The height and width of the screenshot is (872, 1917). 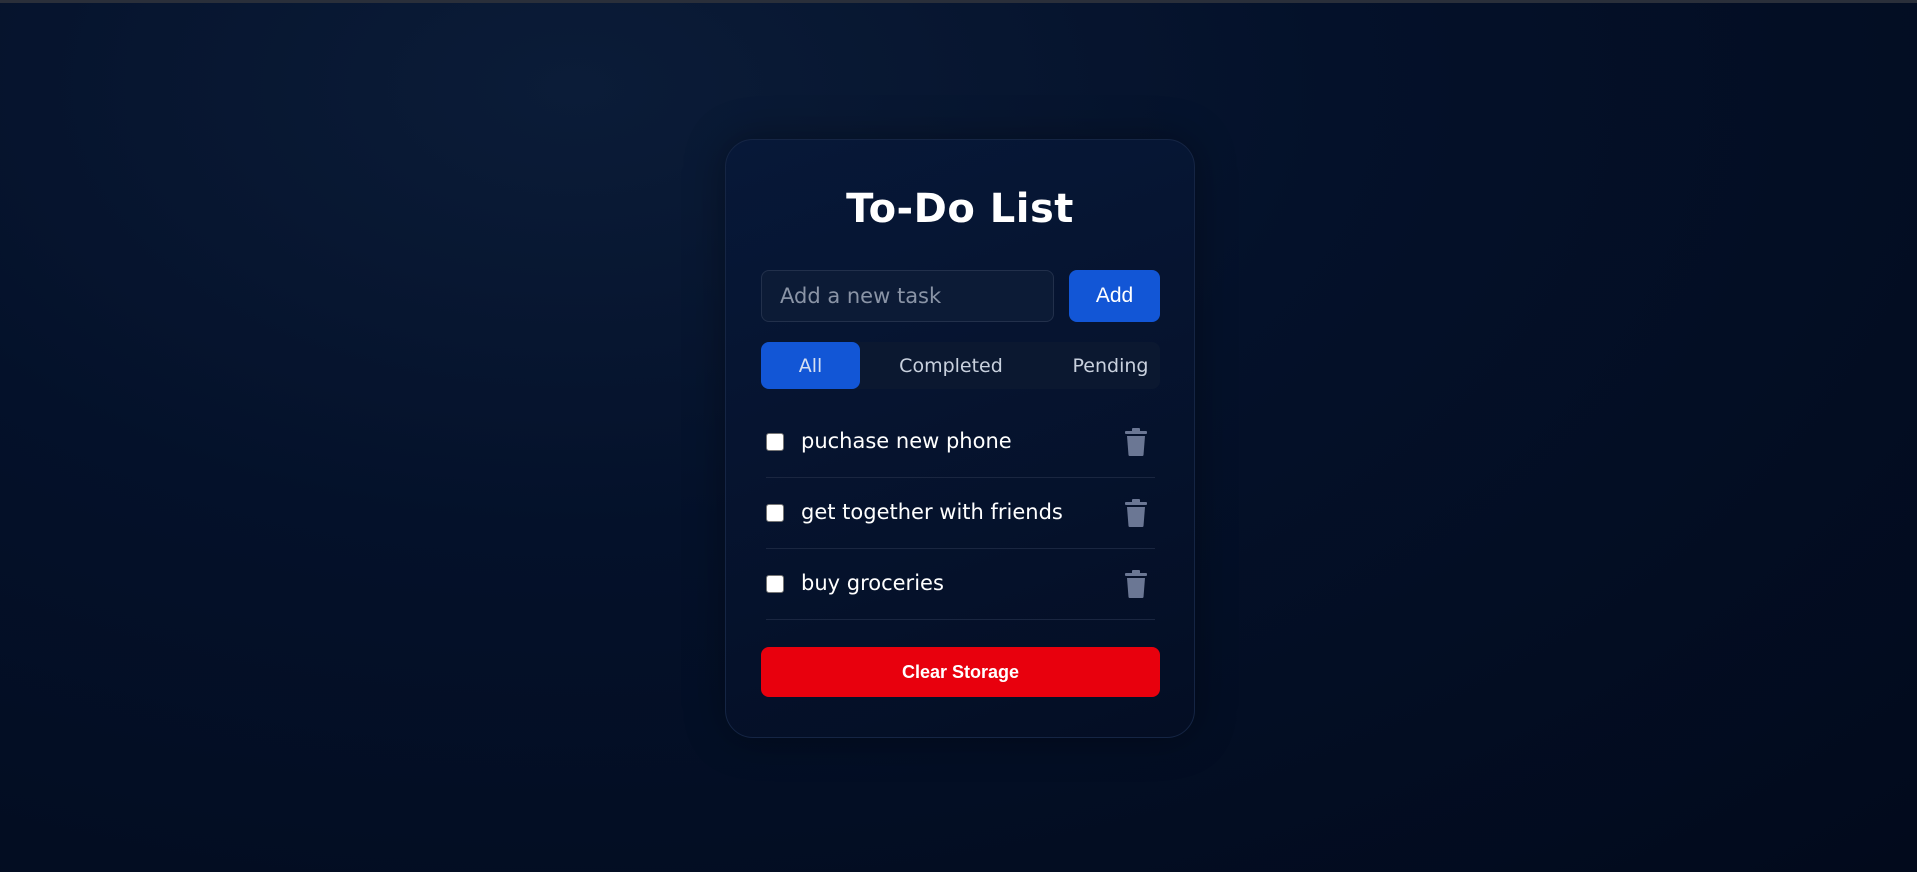 What do you see at coordinates (960, 672) in the screenshot?
I see `clear-storage-button: Clear Storage` at bounding box center [960, 672].